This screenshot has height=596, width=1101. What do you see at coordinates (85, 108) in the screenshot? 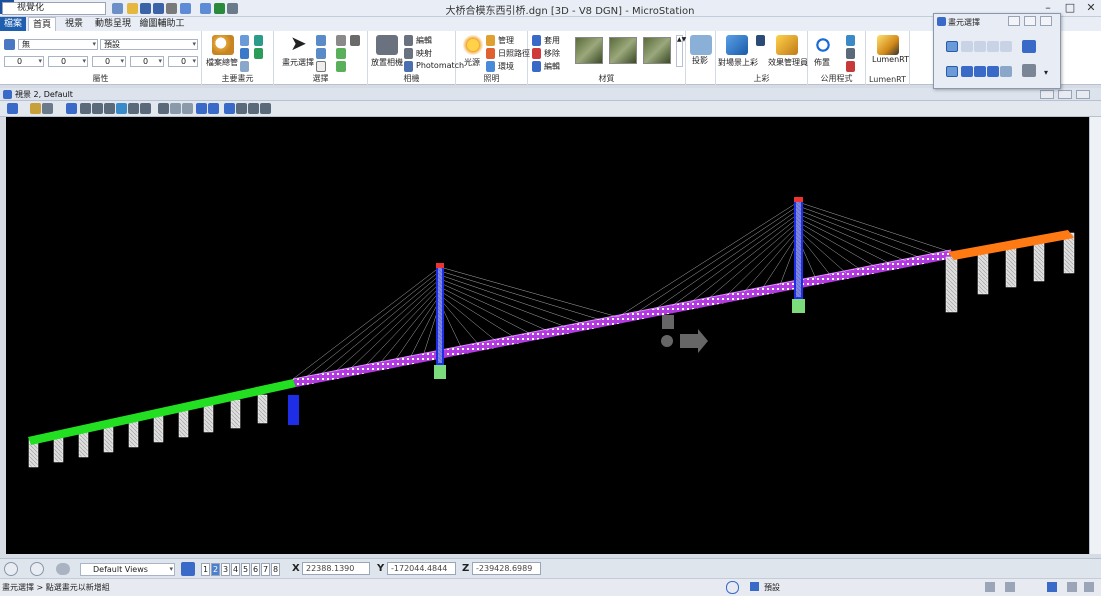
I see `zoom-in-icon` at bounding box center [85, 108].